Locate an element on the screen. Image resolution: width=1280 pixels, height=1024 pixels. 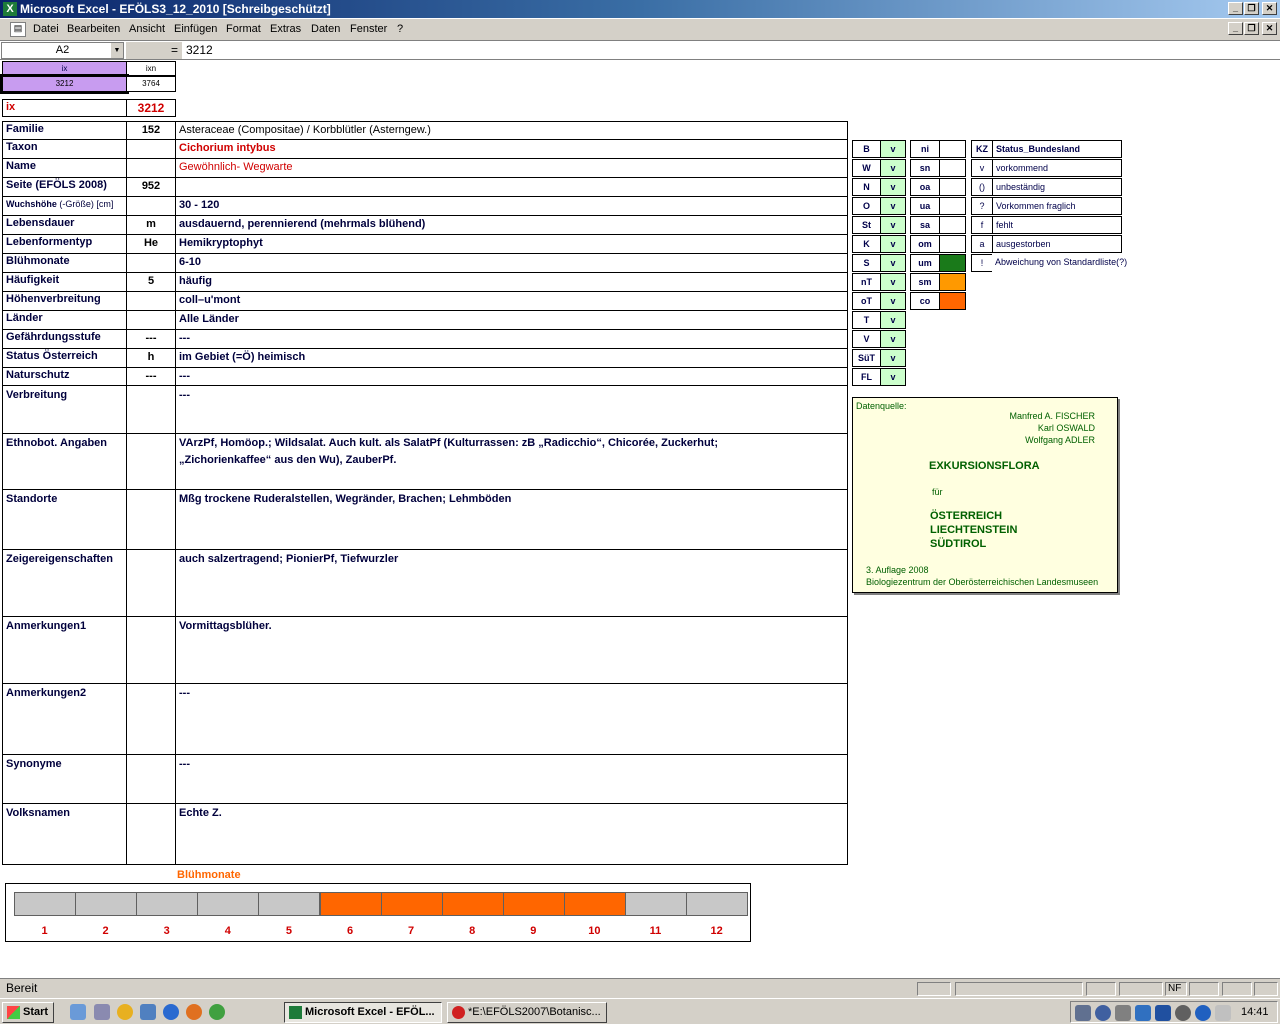
shield-icon is located at coordinates (1163, 1013).